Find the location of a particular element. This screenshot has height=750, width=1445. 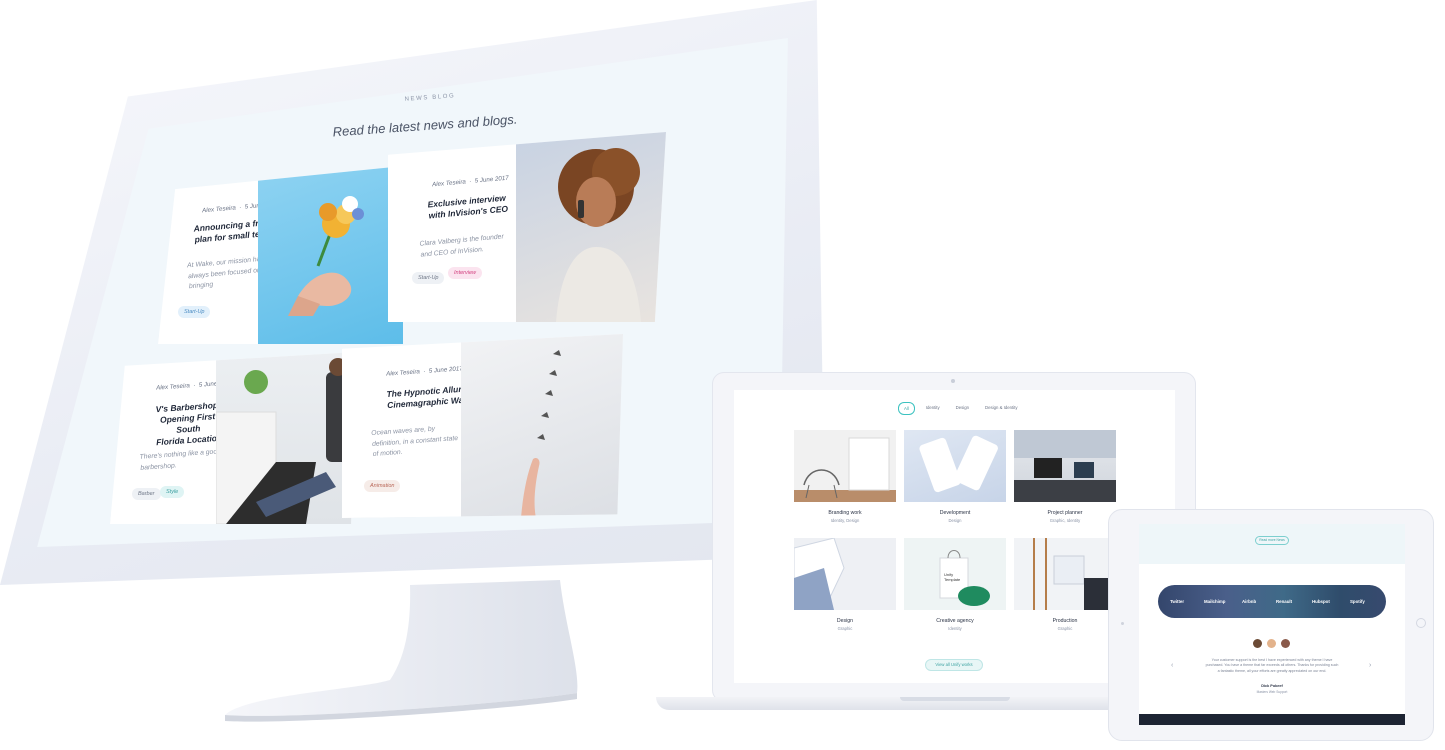

testimonial-avatars is located at coordinates (1271, 643).